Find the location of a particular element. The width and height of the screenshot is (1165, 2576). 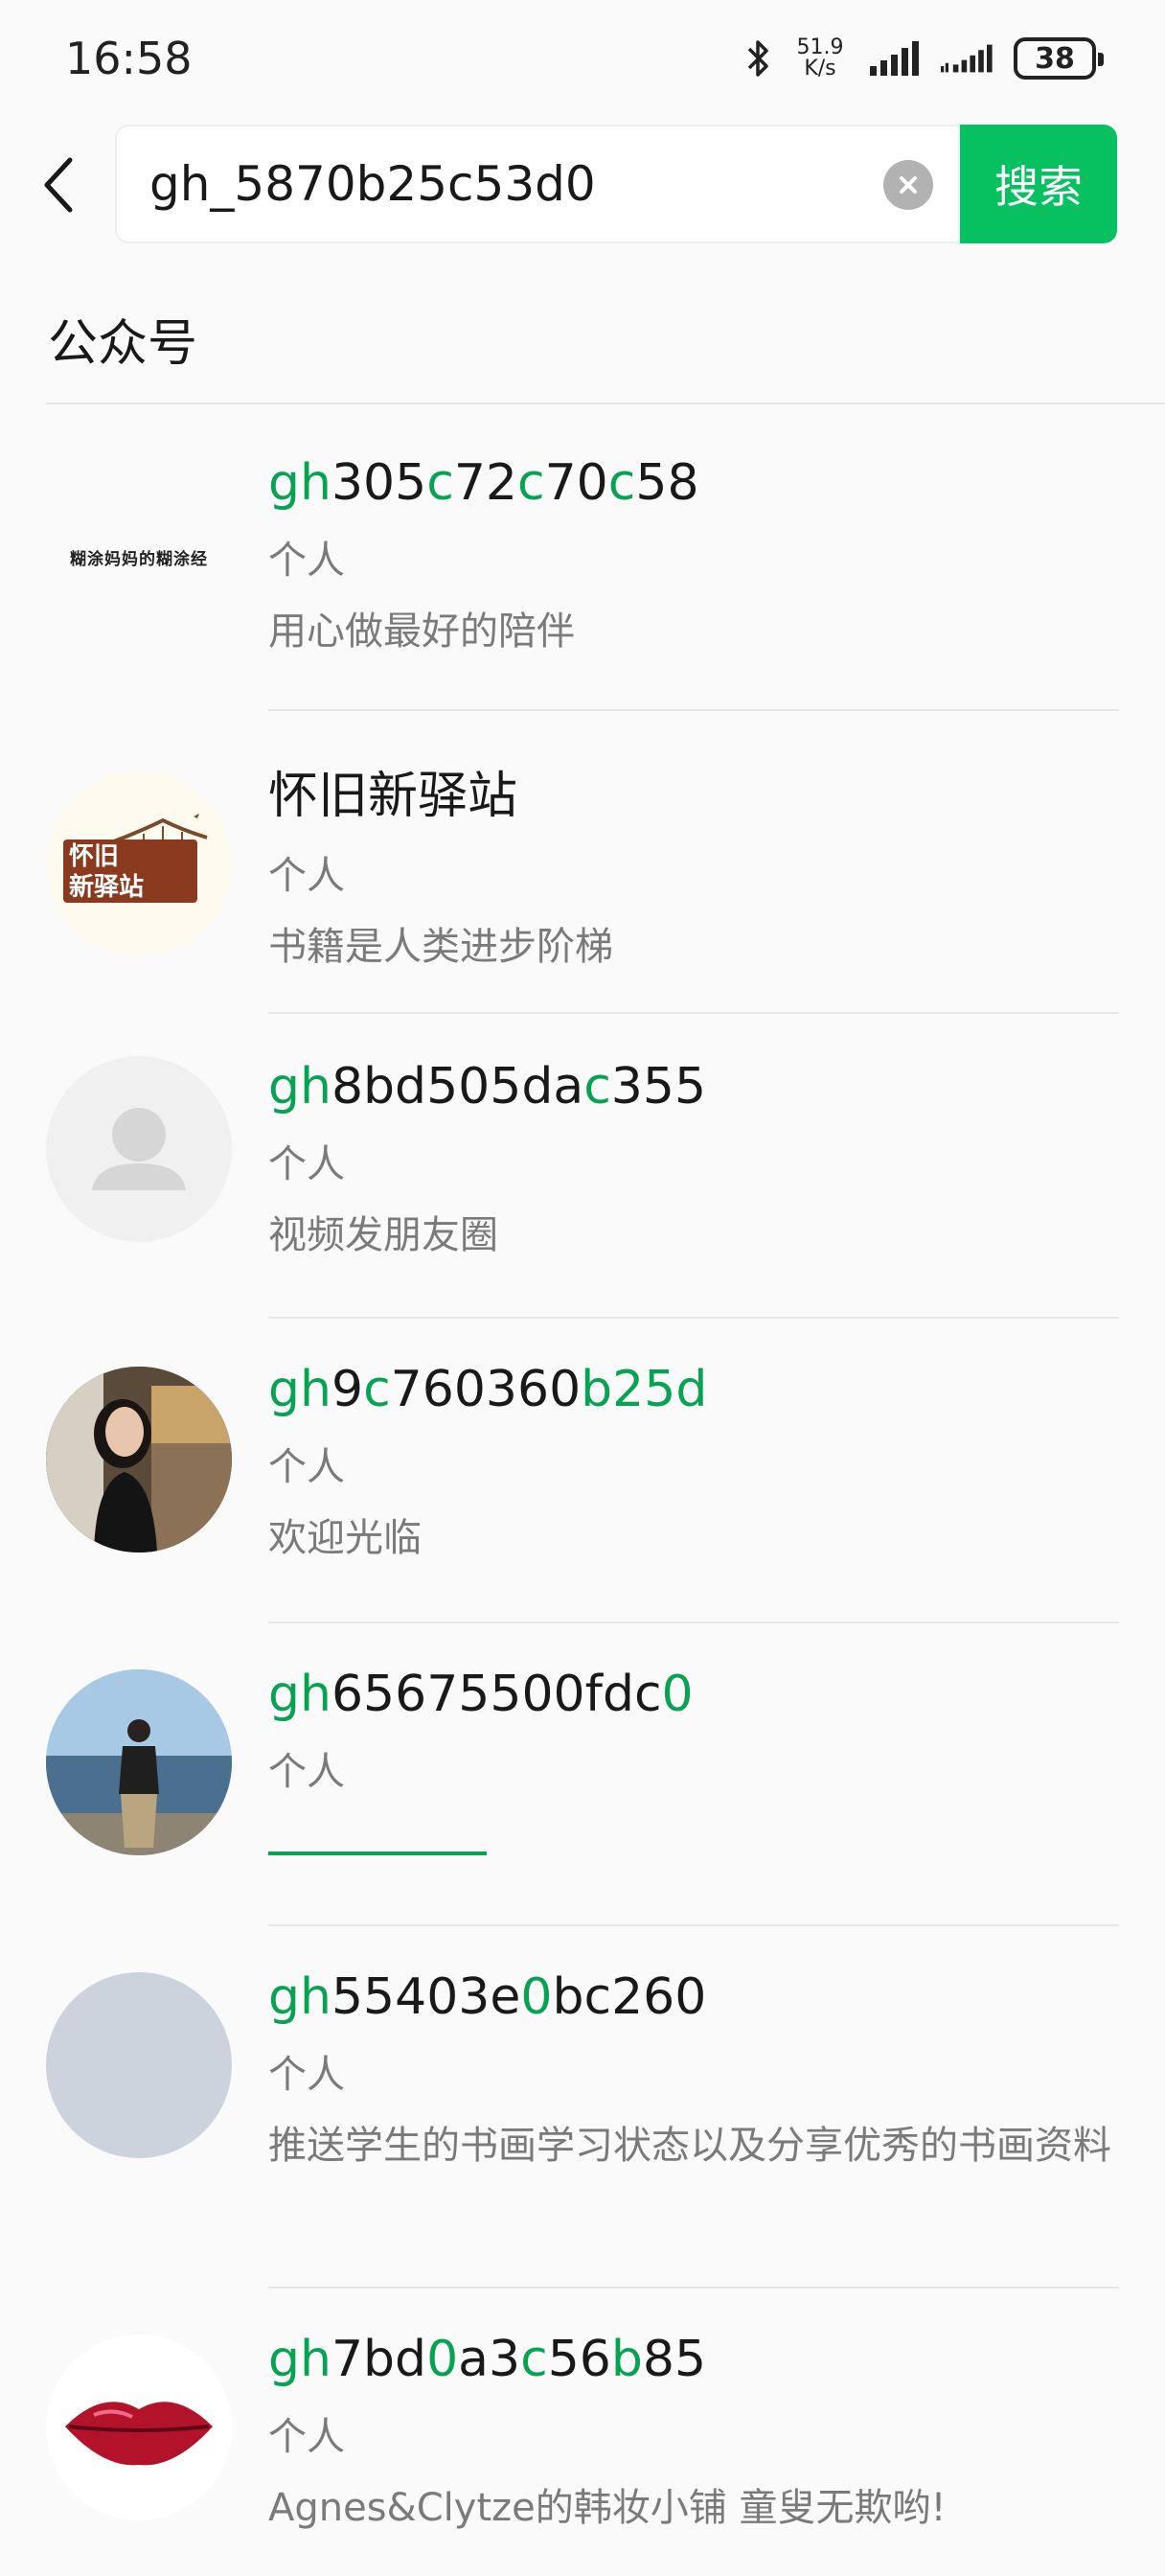

avatar-logo-text: 糊涂妈妈的糊涂经 is located at coordinates (139, 559).